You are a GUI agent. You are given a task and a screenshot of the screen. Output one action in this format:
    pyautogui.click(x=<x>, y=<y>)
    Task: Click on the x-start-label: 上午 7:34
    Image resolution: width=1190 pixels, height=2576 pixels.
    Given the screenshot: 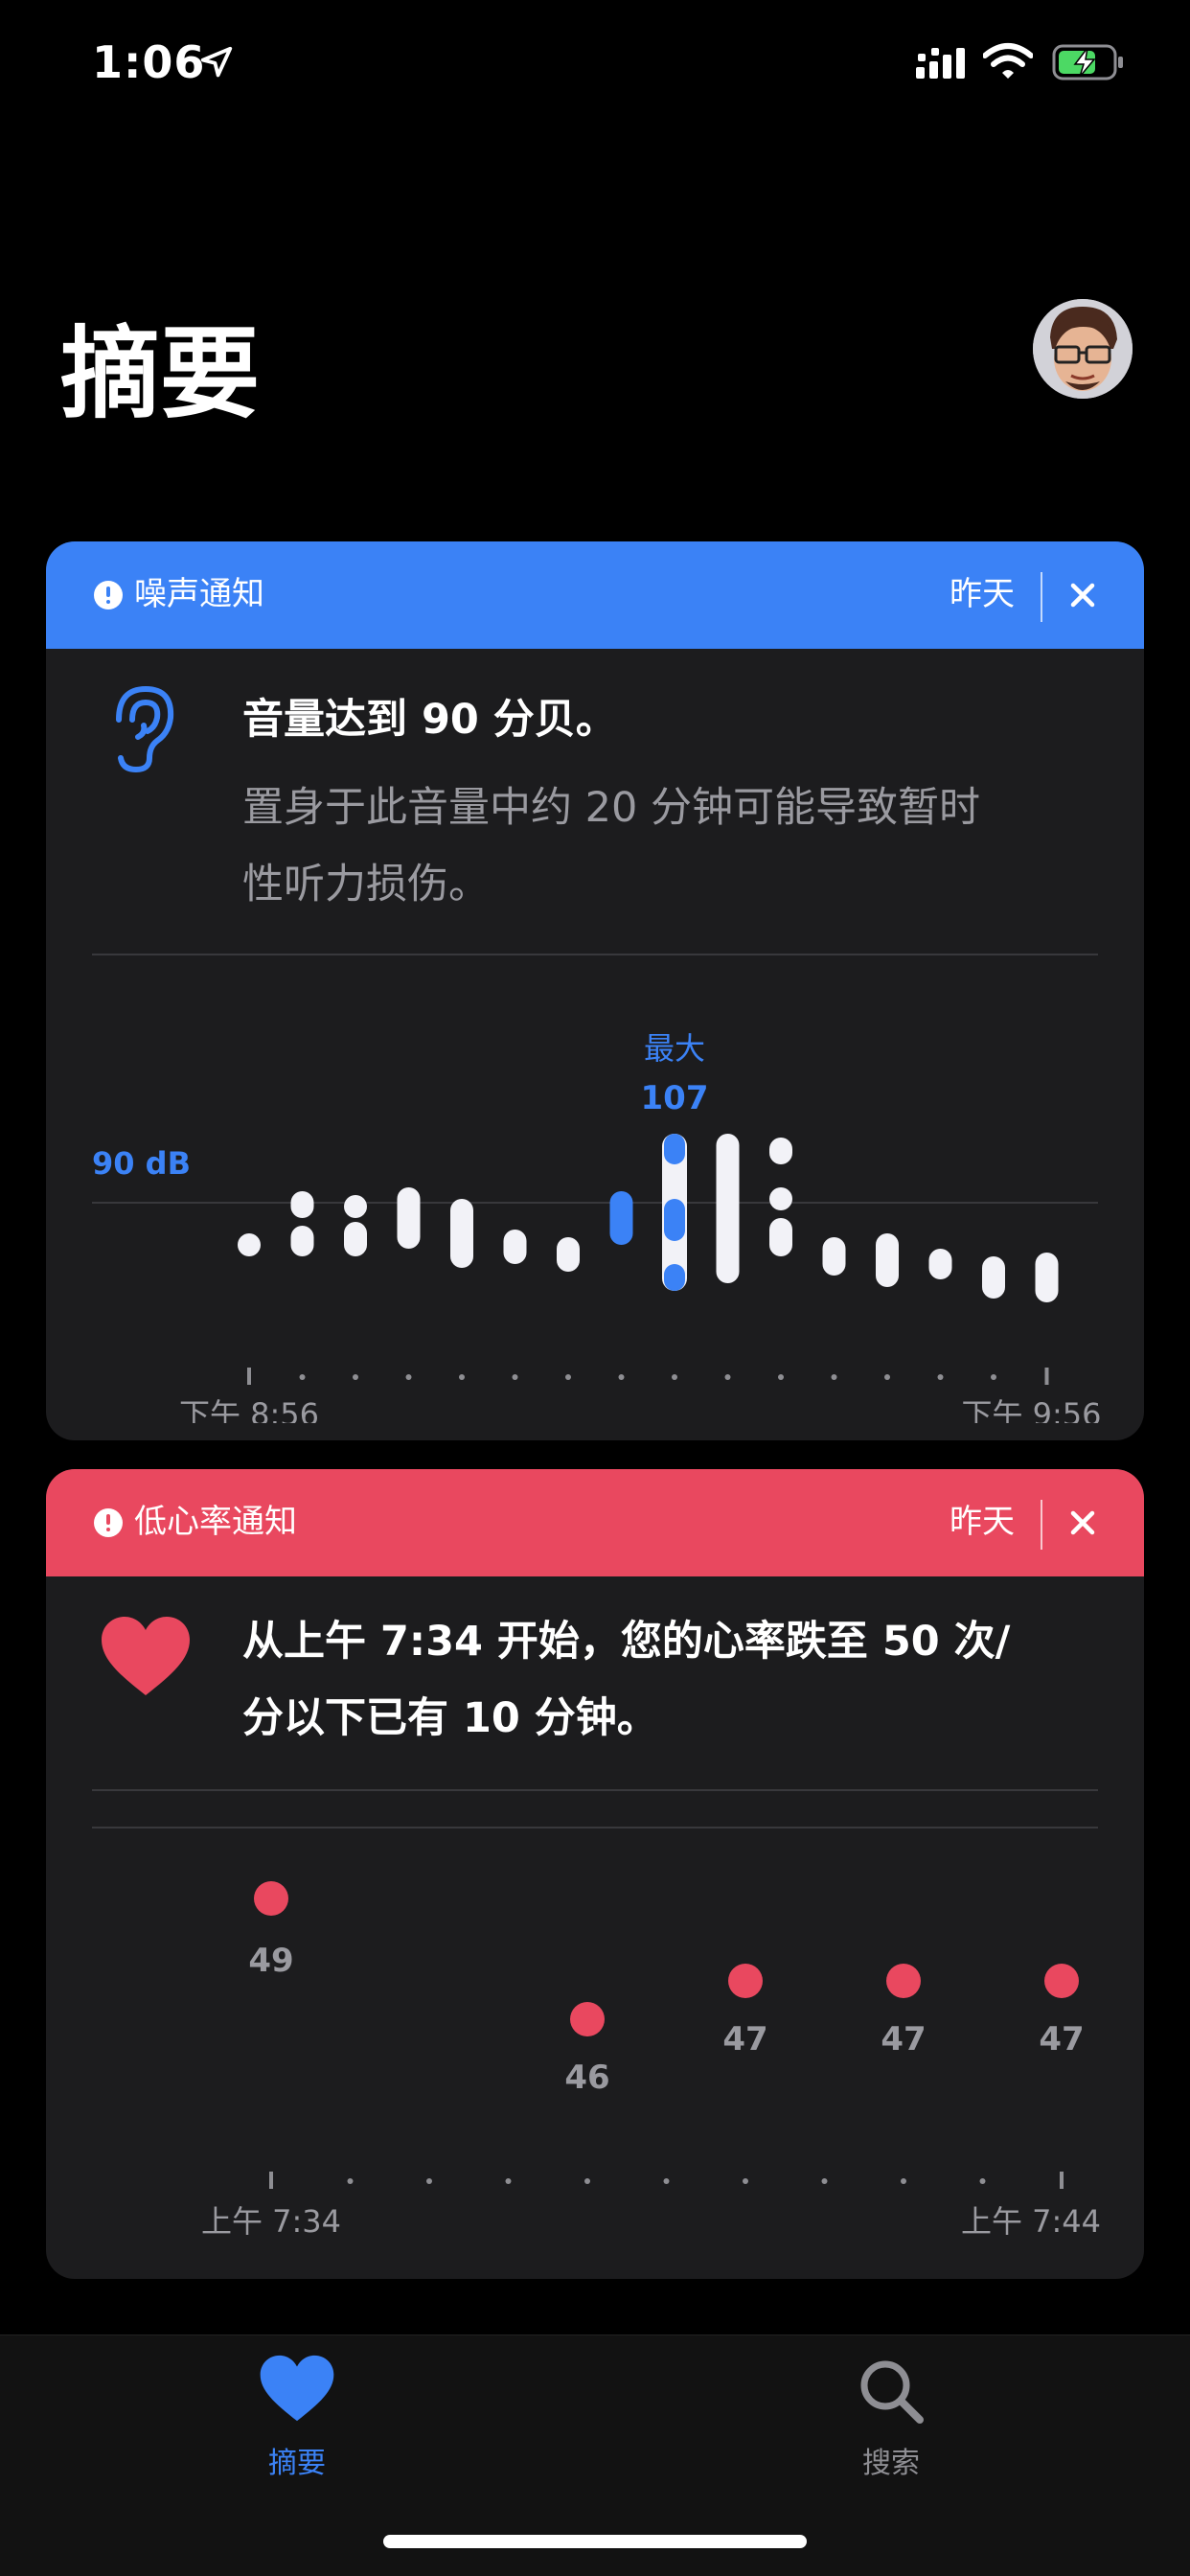 What is the action you would take?
    pyautogui.click(x=271, y=2221)
    